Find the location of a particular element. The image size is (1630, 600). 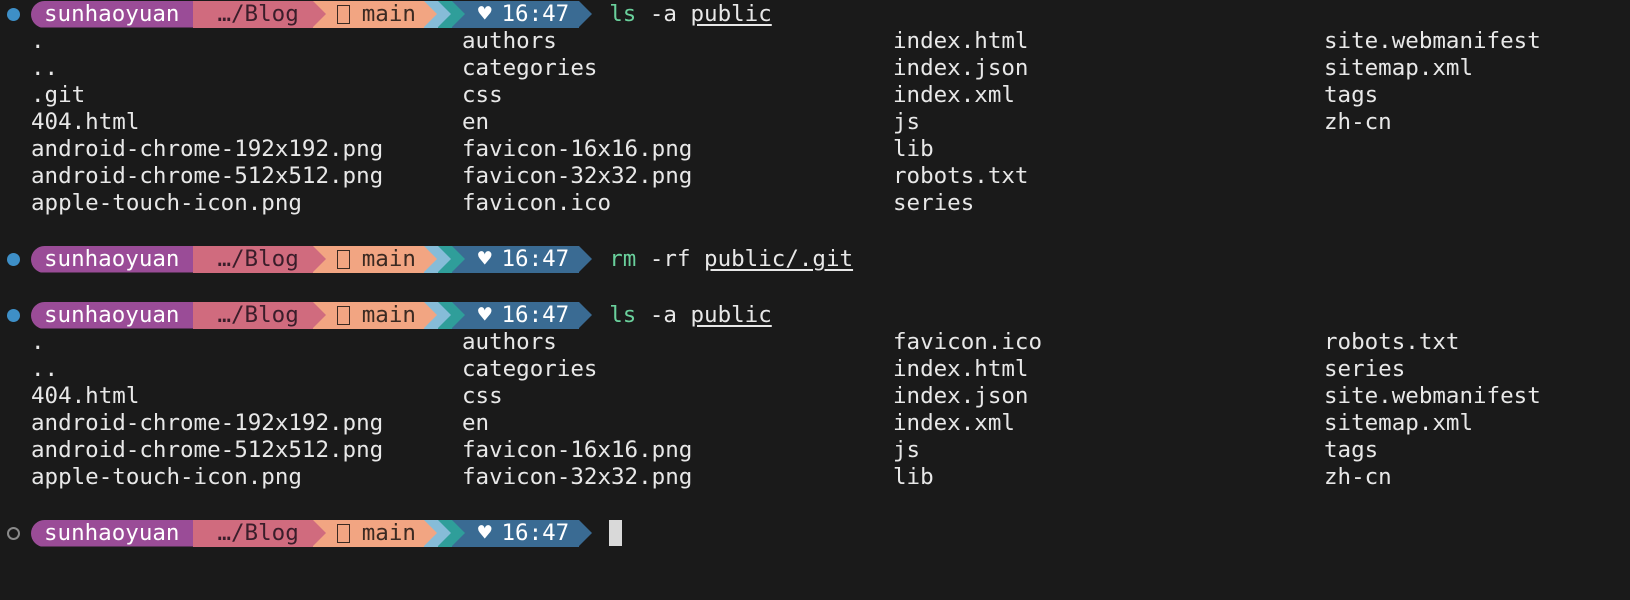

file-entry: favicon-16x16.png is located at coordinates (577, 149).